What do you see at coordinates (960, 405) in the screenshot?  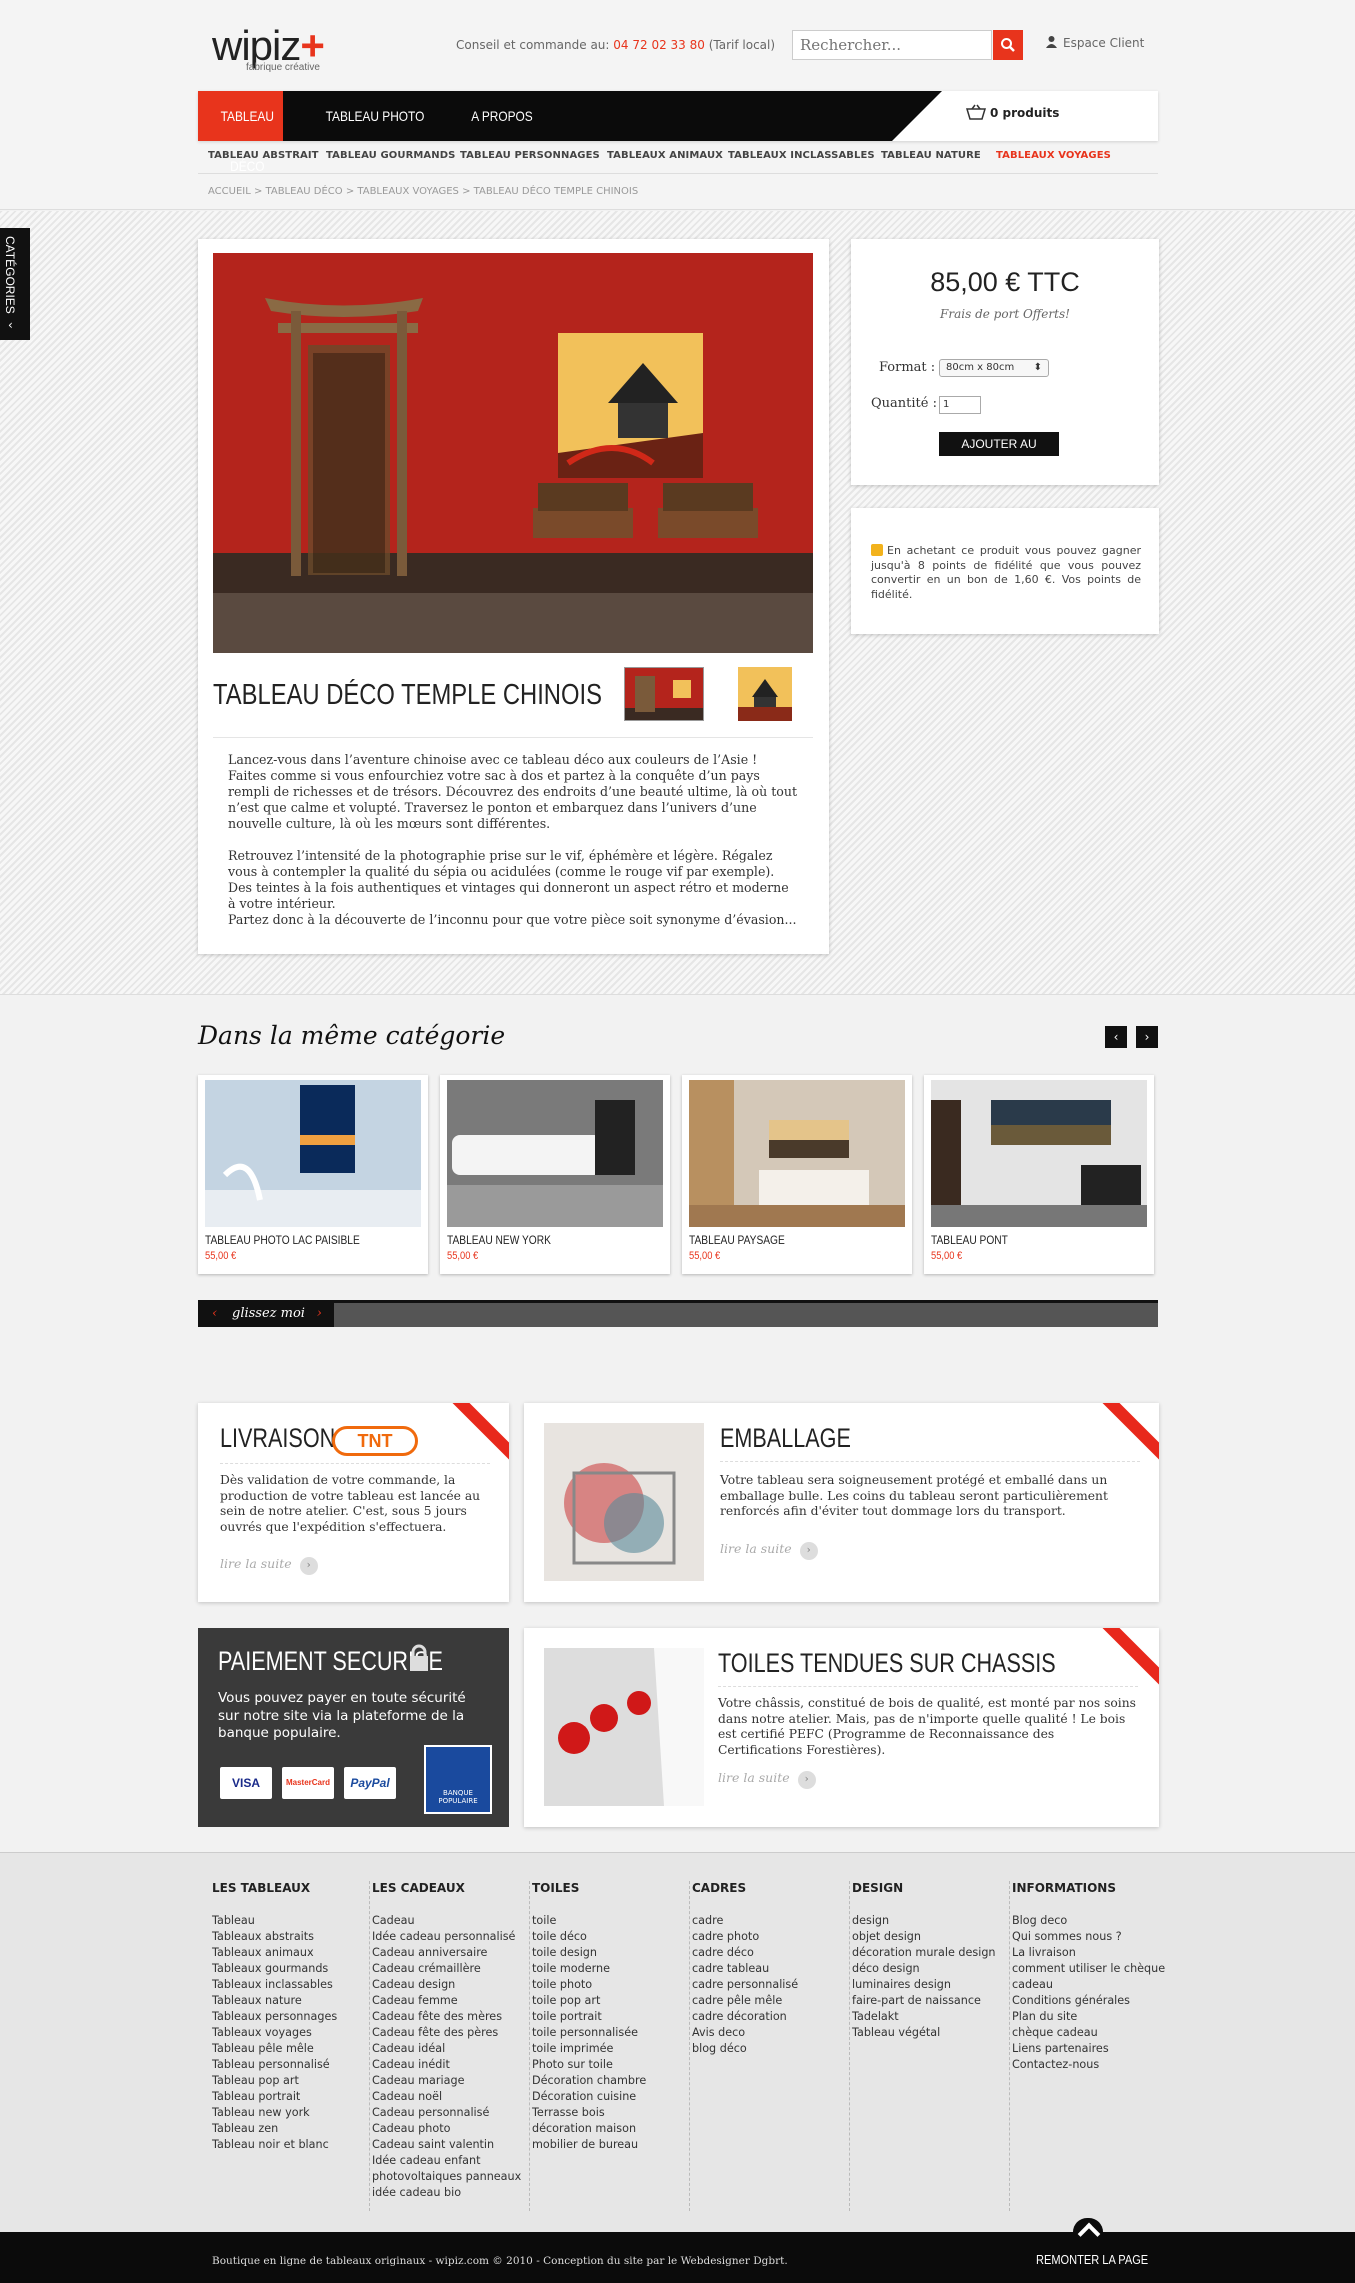 I see `quantity-input: 1` at bounding box center [960, 405].